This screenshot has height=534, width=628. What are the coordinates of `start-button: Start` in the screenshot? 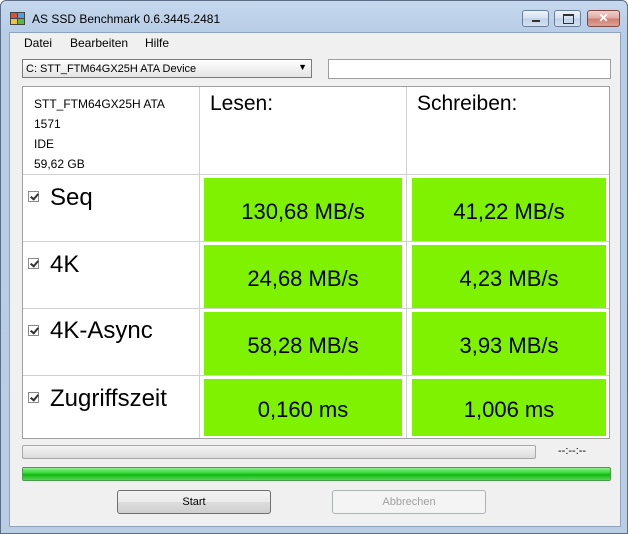 It's located at (194, 502).